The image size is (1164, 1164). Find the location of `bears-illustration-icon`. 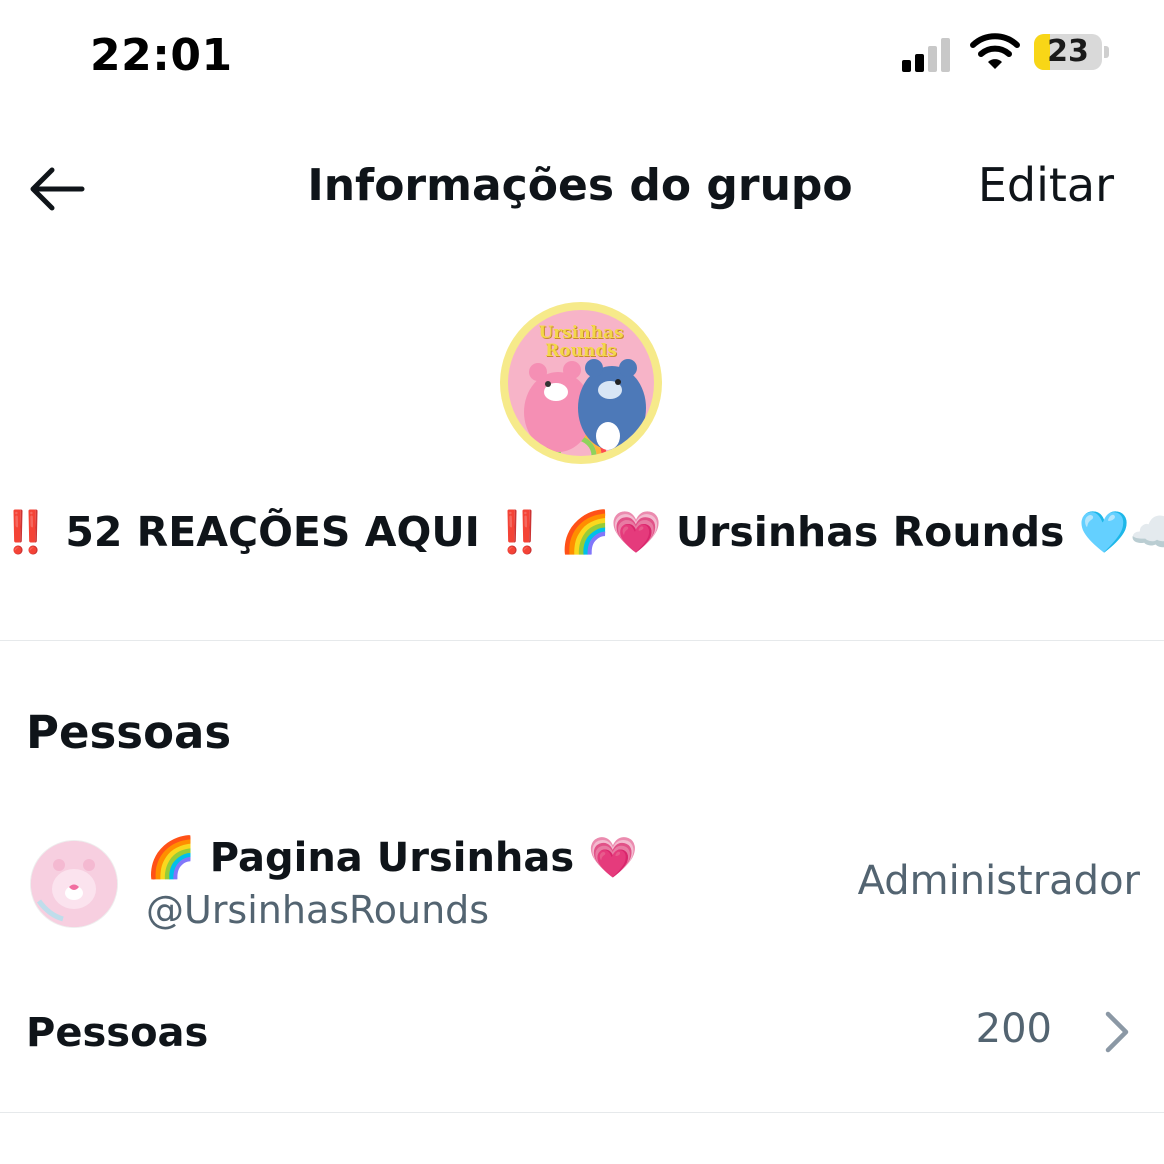

bears-illustration-icon is located at coordinates (585, 407).